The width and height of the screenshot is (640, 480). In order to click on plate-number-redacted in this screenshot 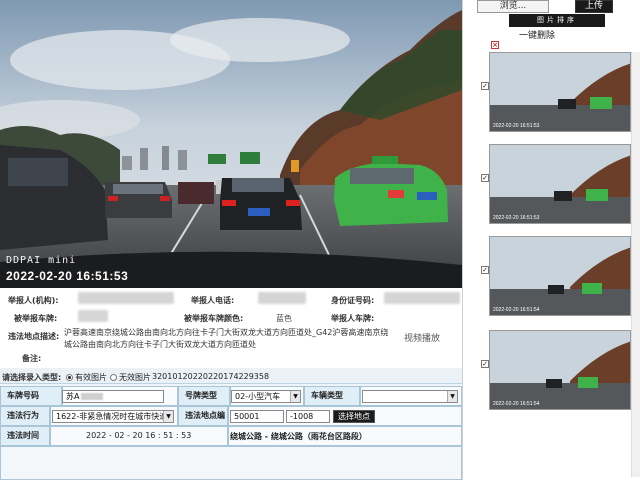, I will do `click(92, 396)`.